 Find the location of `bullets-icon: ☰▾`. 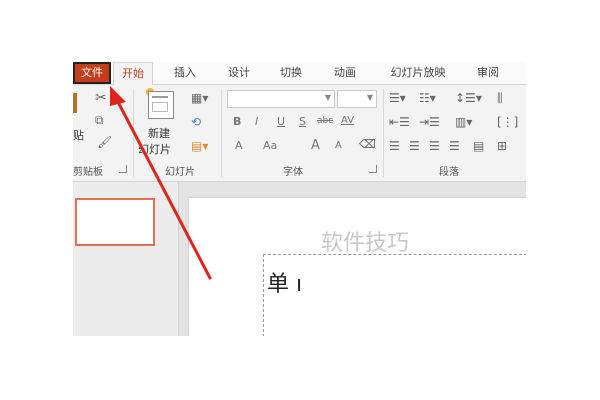

bullets-icon: ☰▾ is located at coordinates (397, 98).